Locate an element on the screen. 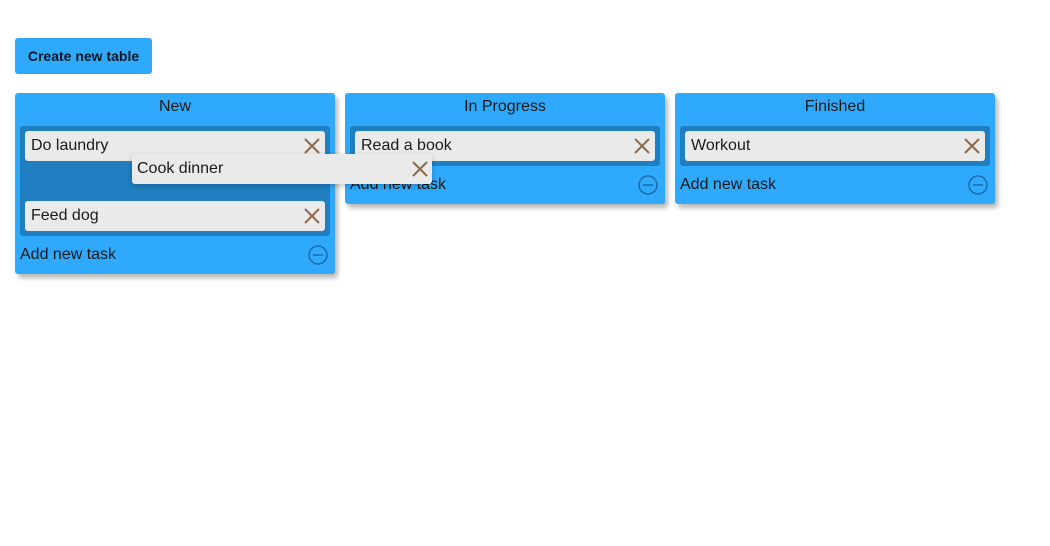 The image size is (1050, 546). task-list: Workout is located at coordinates (835, 146).